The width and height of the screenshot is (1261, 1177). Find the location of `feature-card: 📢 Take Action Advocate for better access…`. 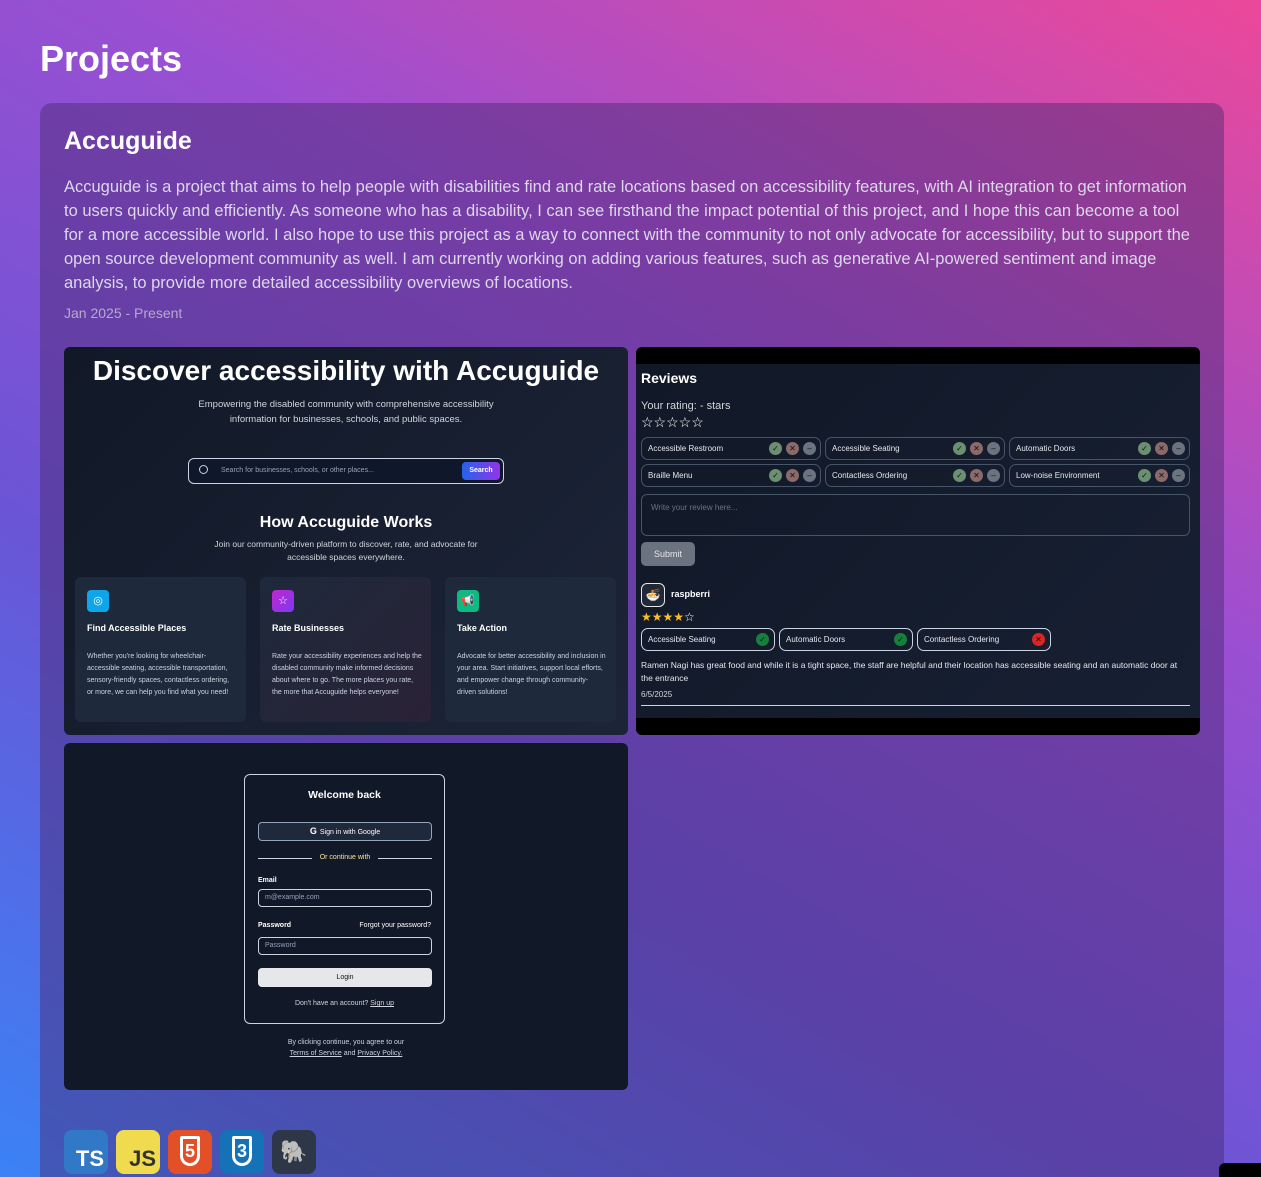

feature-card: 📢 Take Action Advocate for better access… is located at coordinates (530, 649).